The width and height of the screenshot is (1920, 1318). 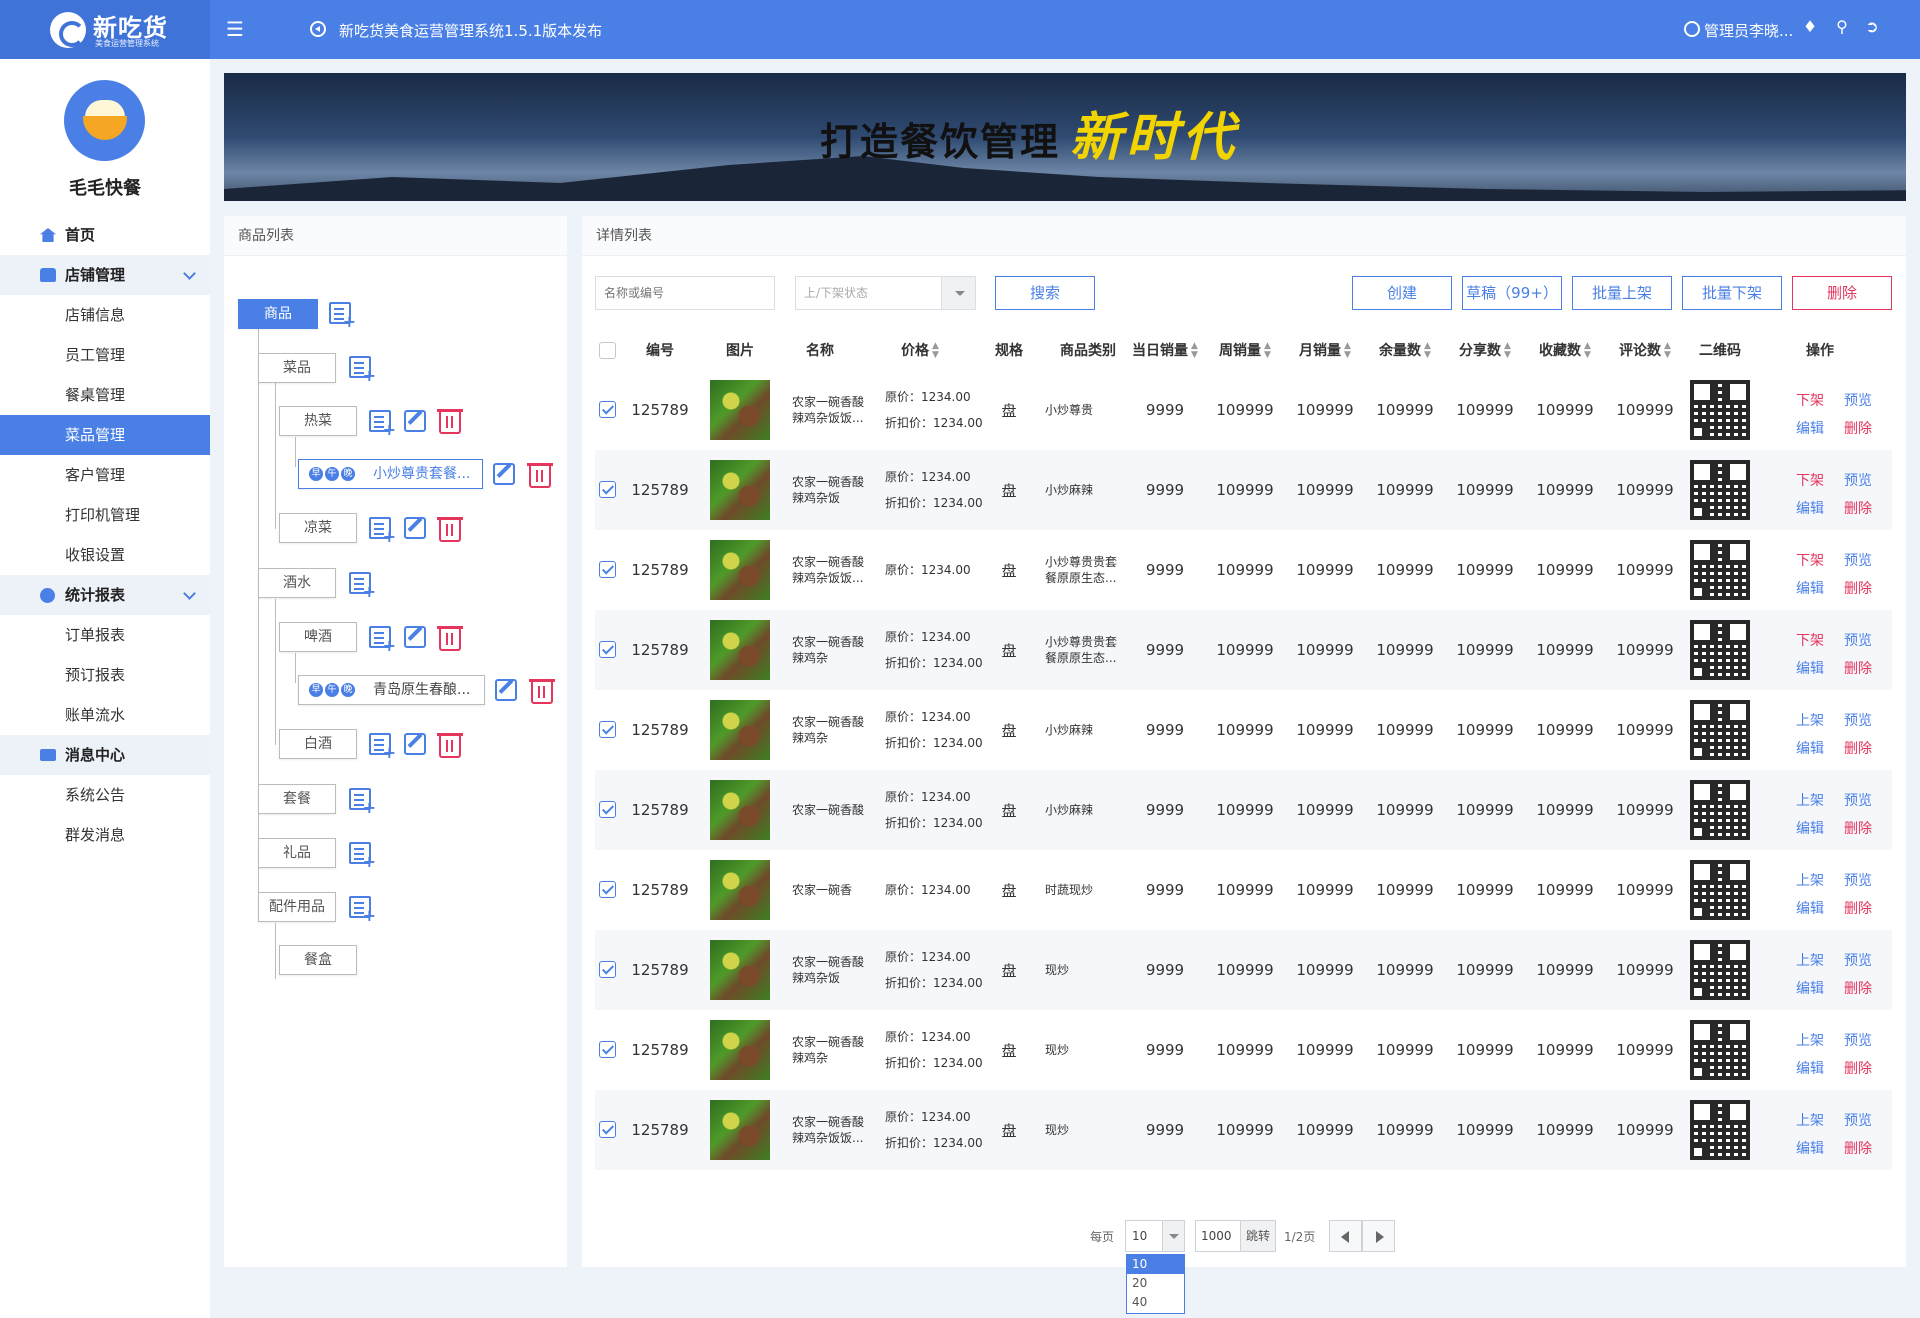 What do you see at coordinates (105, 555) in the screenshot?
I see `sidebar-item-cashier: 收银设置` at bounding box center [105, 555].